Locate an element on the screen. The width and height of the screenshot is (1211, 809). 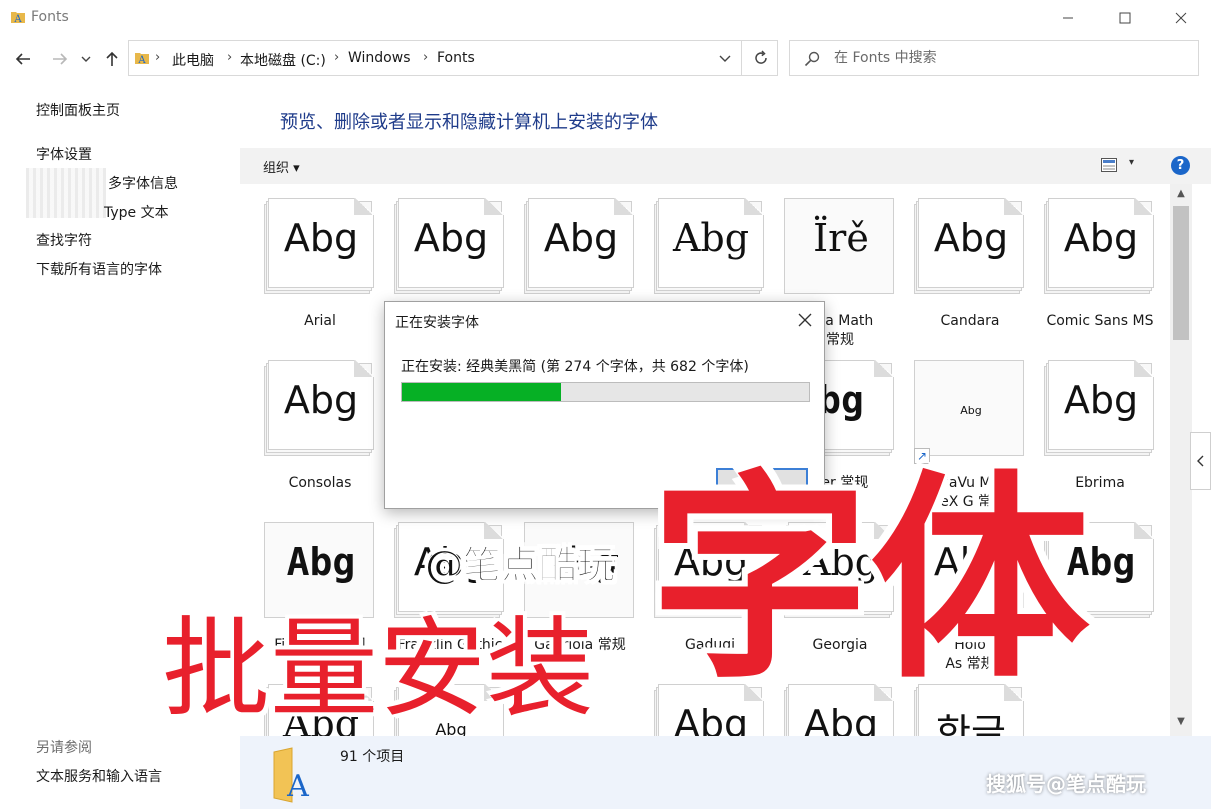
font-tile: 한글 is located at coordinates (957, 703).